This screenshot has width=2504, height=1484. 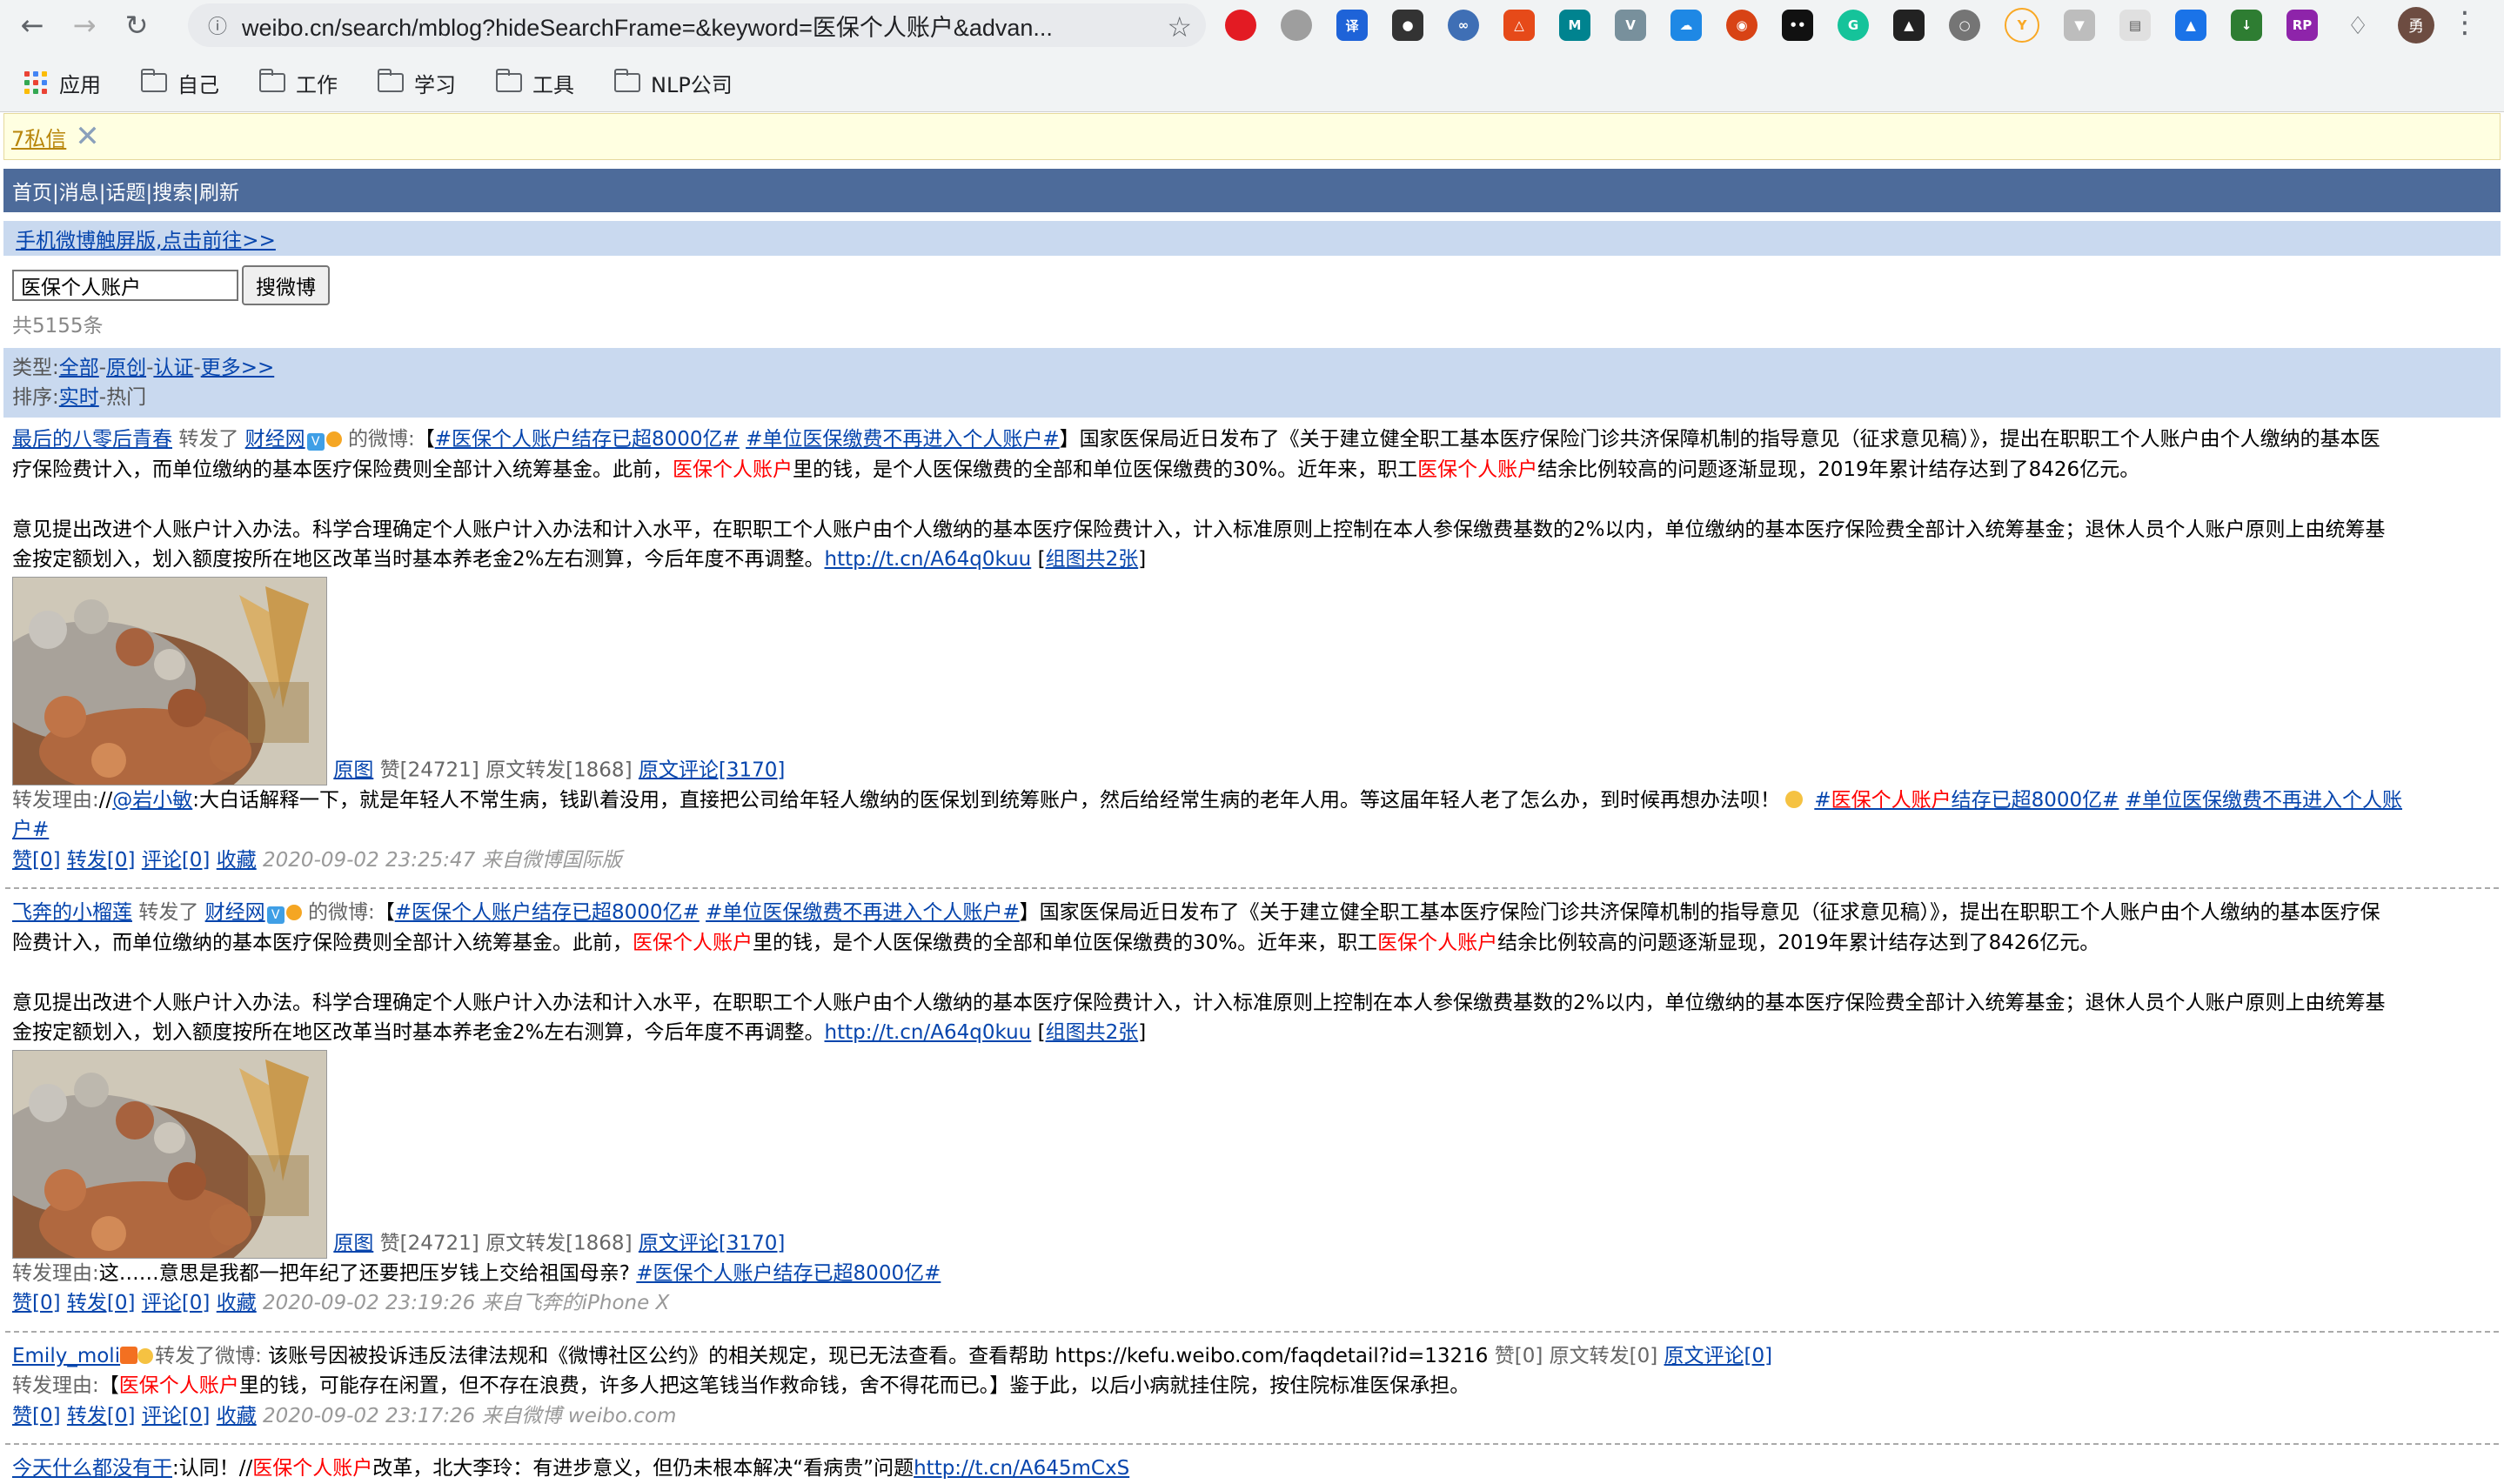 I want to click on extension-m-icon: M, so click(x=1574, y=25).